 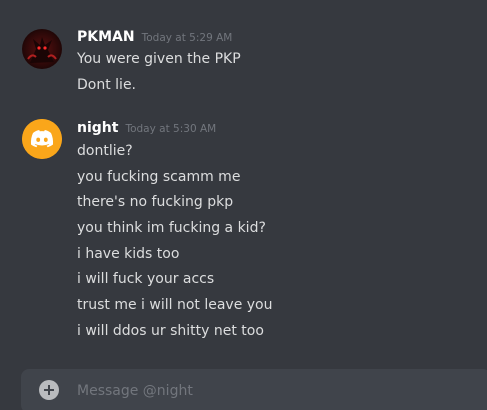 What do you see at coordinates (170, 331) in the screenshot?
I see `message-text: i will ddos ur shitty net too` at bounding box center [170, 331].